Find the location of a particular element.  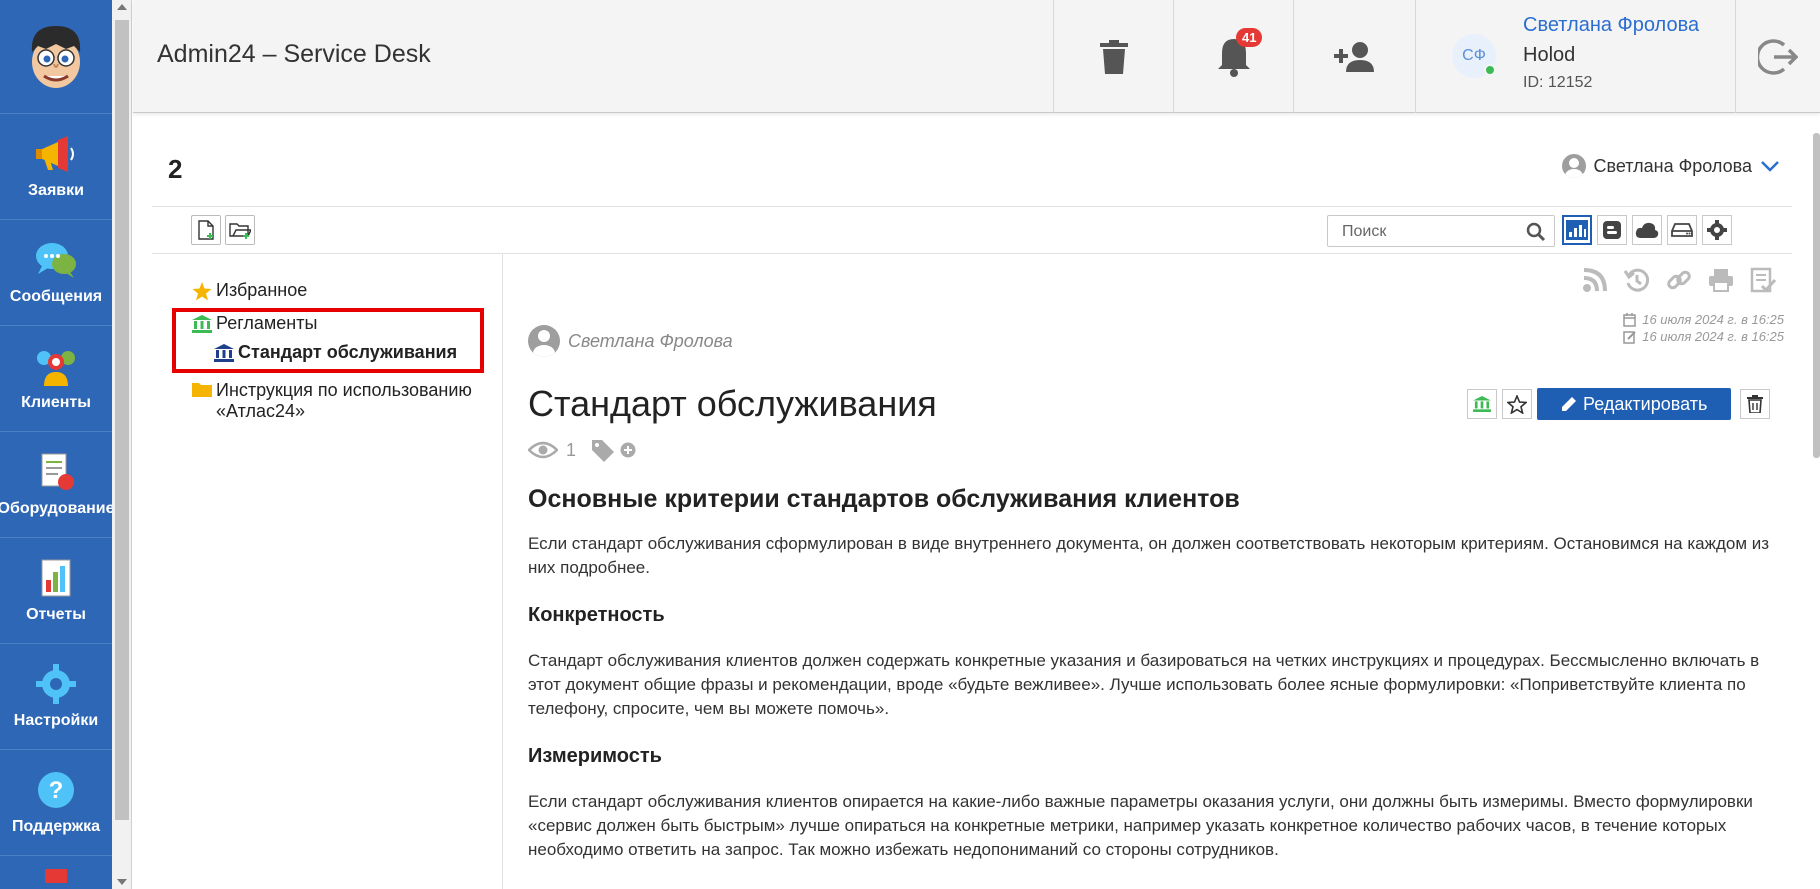

blogger-button is located at coordinates (1612, 230).